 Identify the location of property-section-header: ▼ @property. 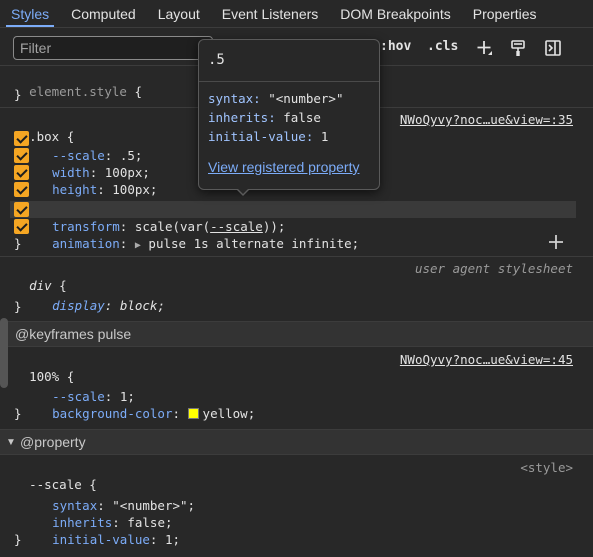
(296, 442).